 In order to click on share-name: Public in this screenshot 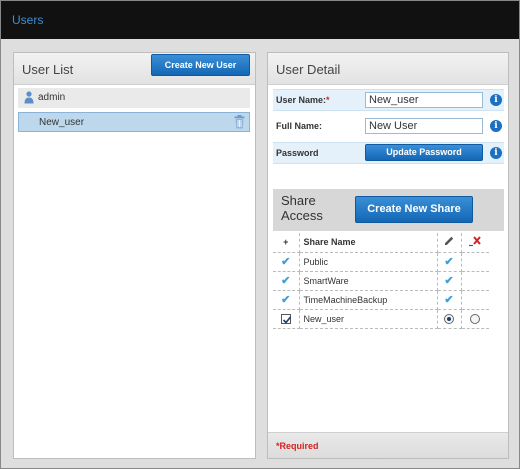, I will do `click(368, 262)`.